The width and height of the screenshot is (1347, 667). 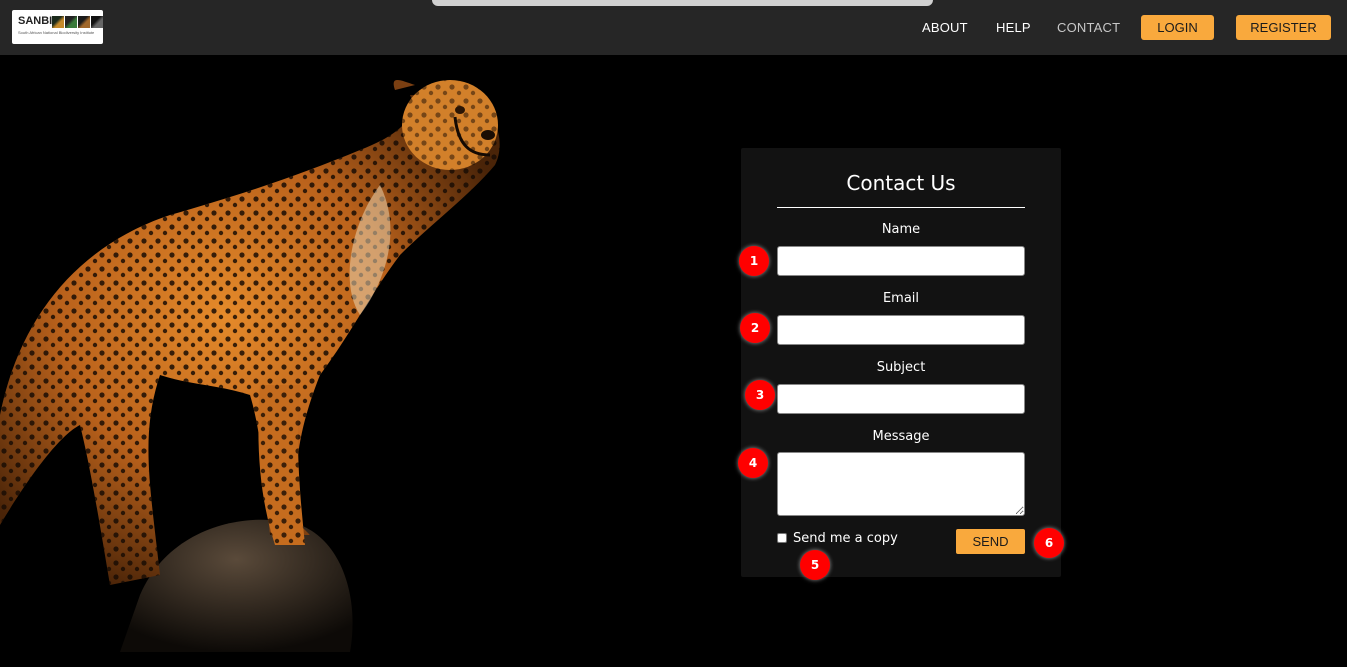 What do you see at coordinates (755, 328) in the screenshot?
I see `marker-2: 2` at bounding box center [755, 328].